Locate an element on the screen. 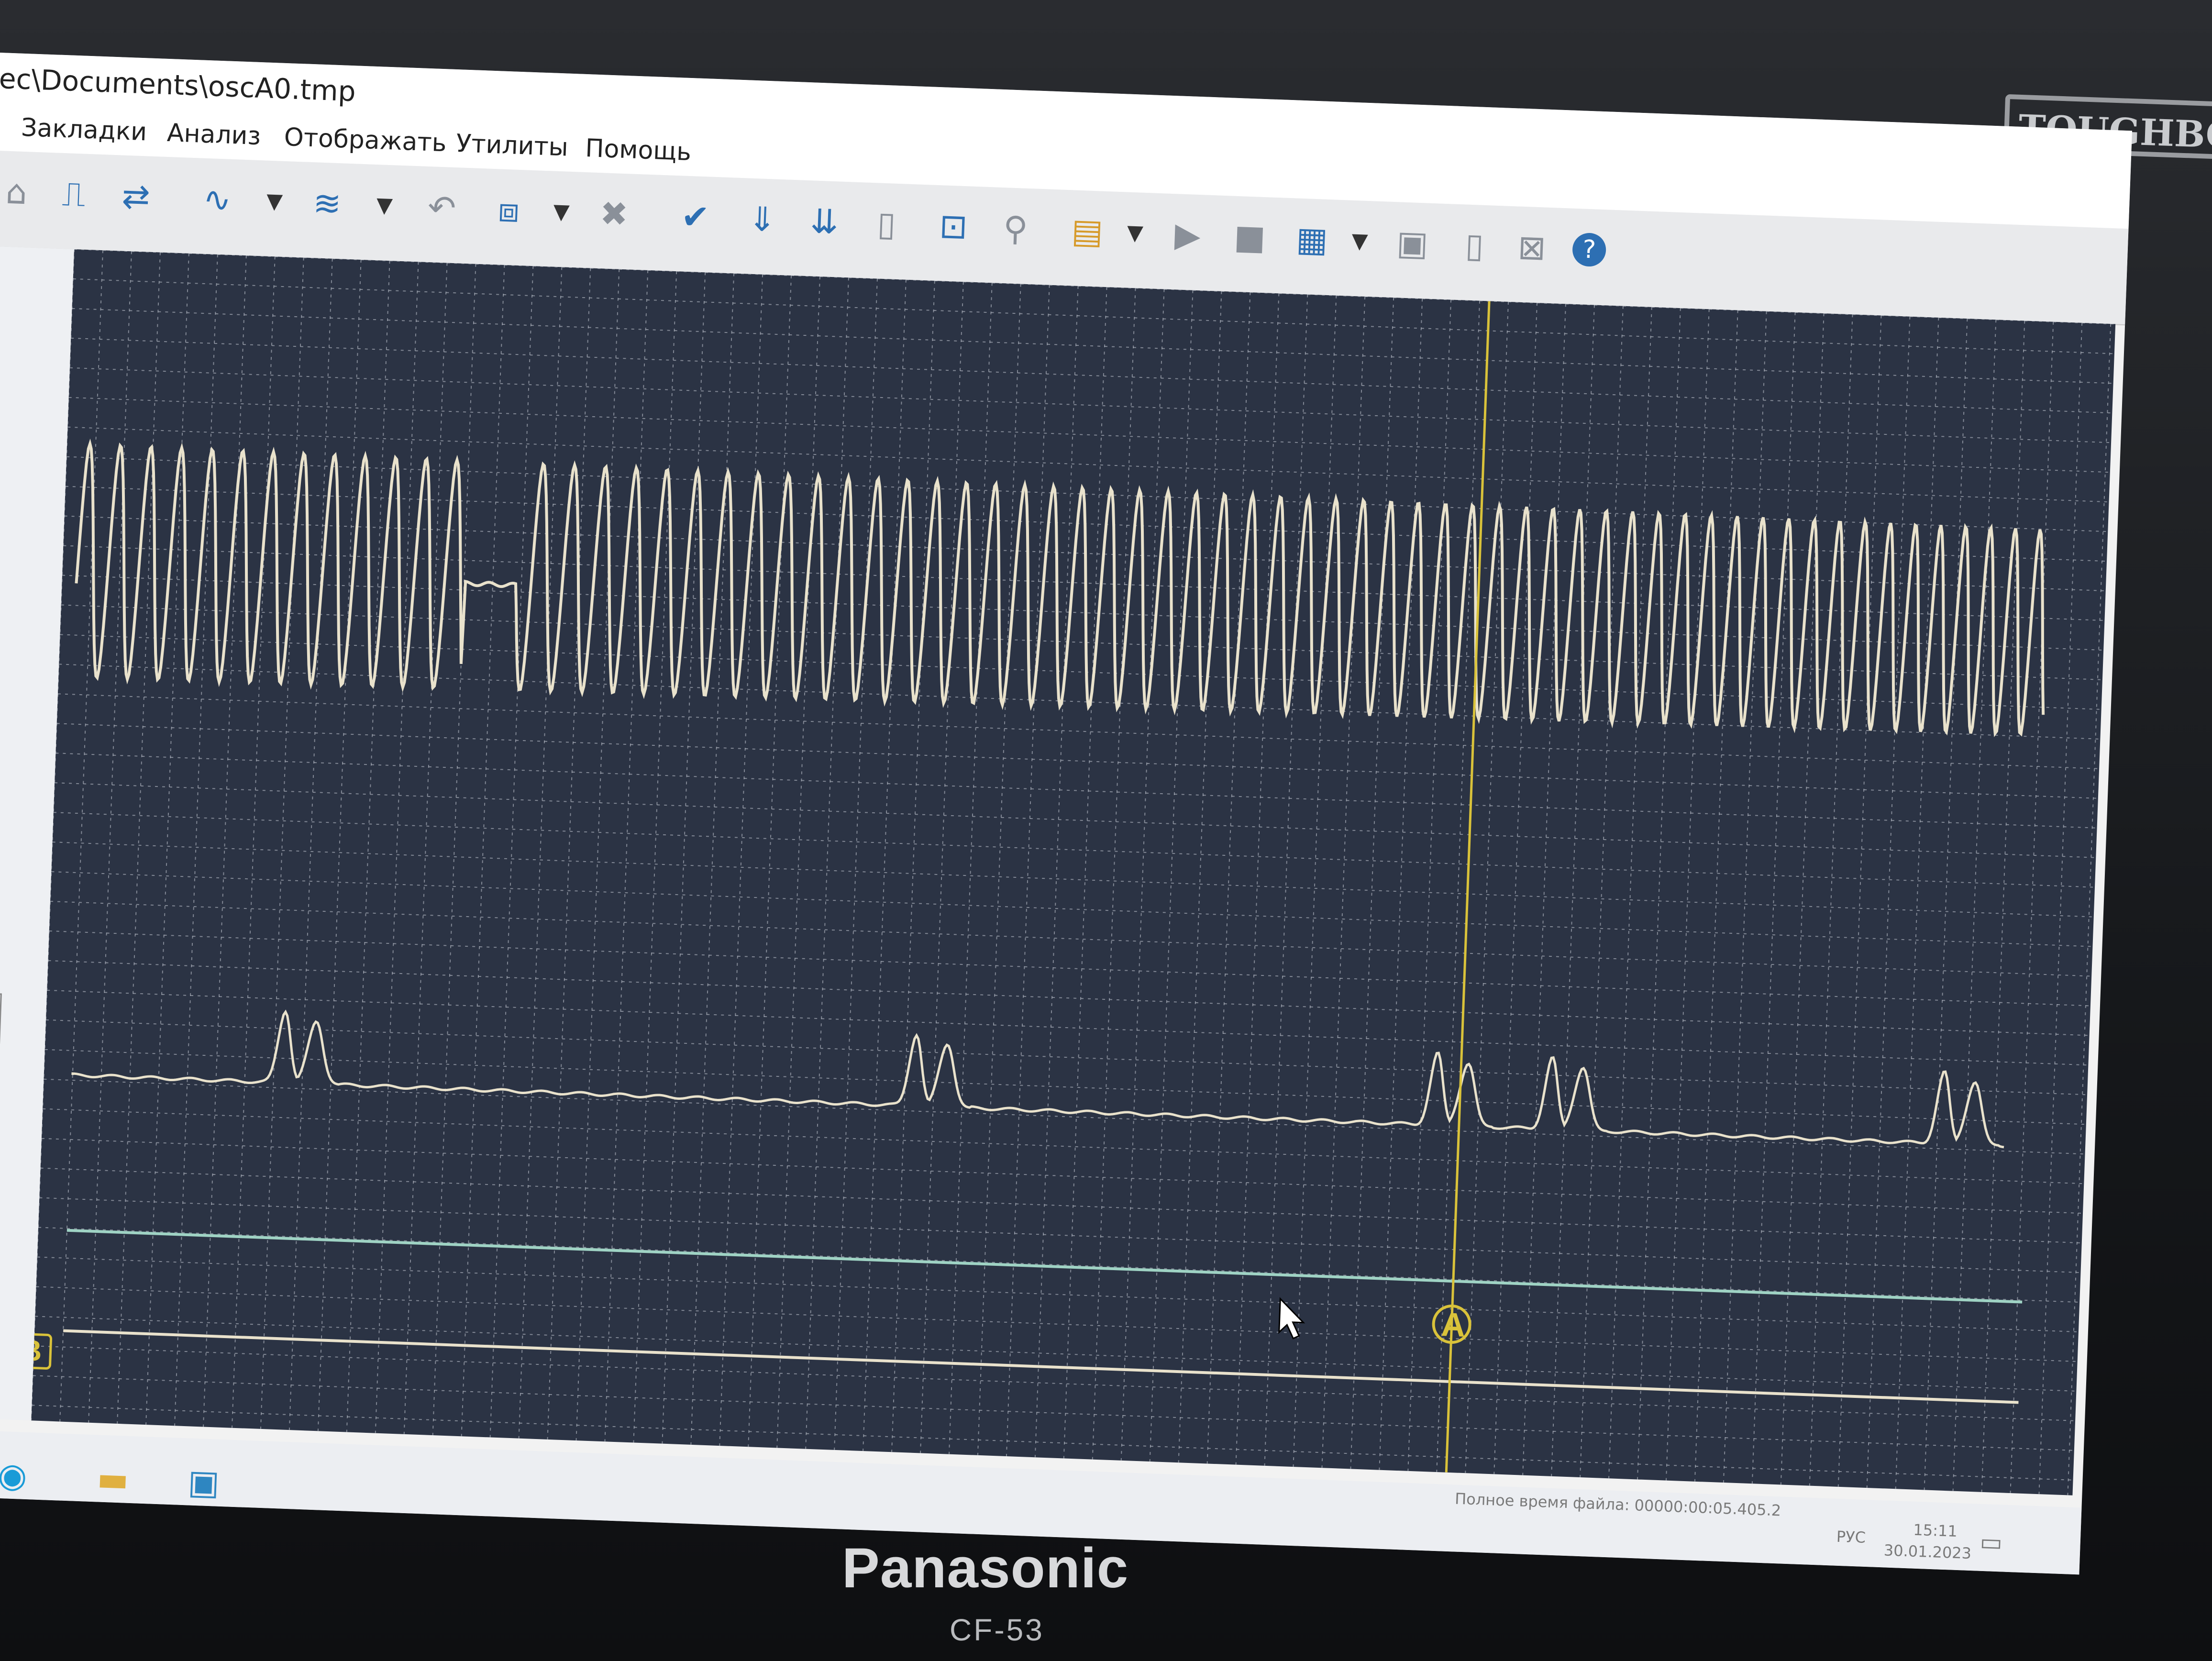 Image resolution: width=2212 pixels, height=1661 pixels. panel-collapse-button: ▸ is located at coordinates (1, 1018).